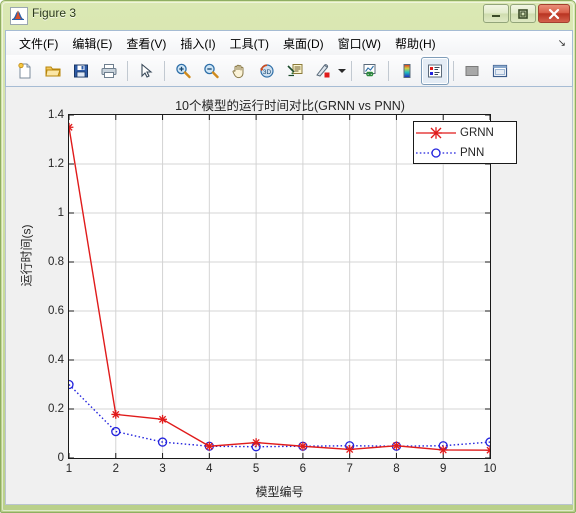  Describe the element at coordinates (60, 213) in the screenshot. I see `y-tick-label: 1` at that location.